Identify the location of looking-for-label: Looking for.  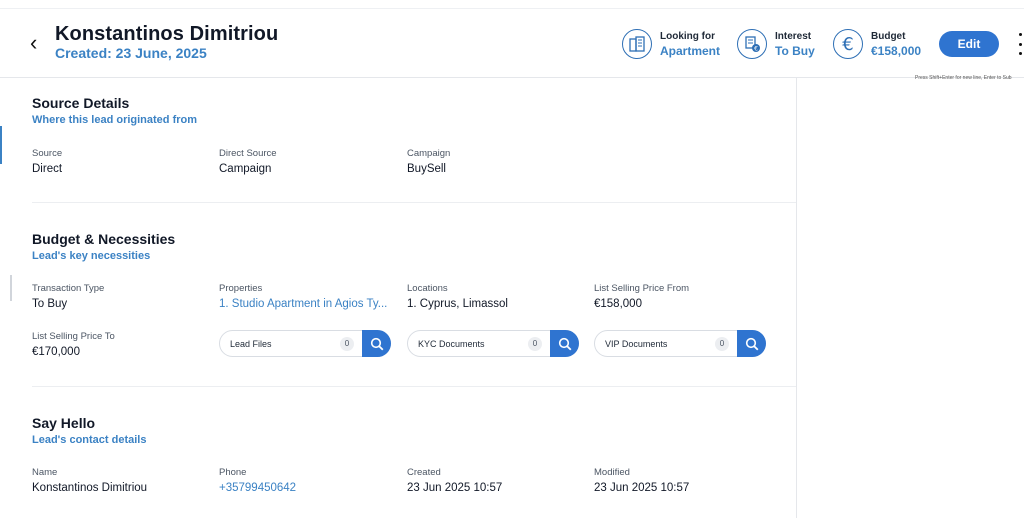
(687, 36).